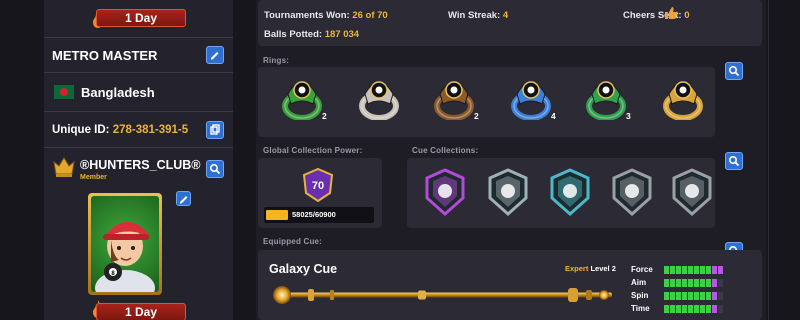 This screenshot has height=320, width=800. Describe the element at coordinates (606, 101) in the screenshot. I see `green-ring-icon` at that location.